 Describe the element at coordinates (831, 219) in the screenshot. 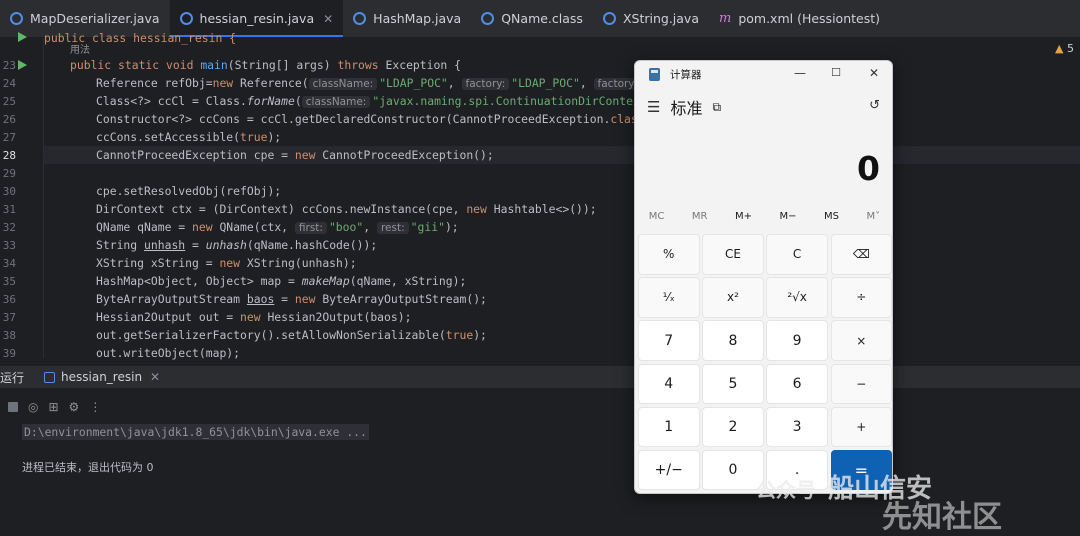

I see `memory-store-button: MS` at that location.